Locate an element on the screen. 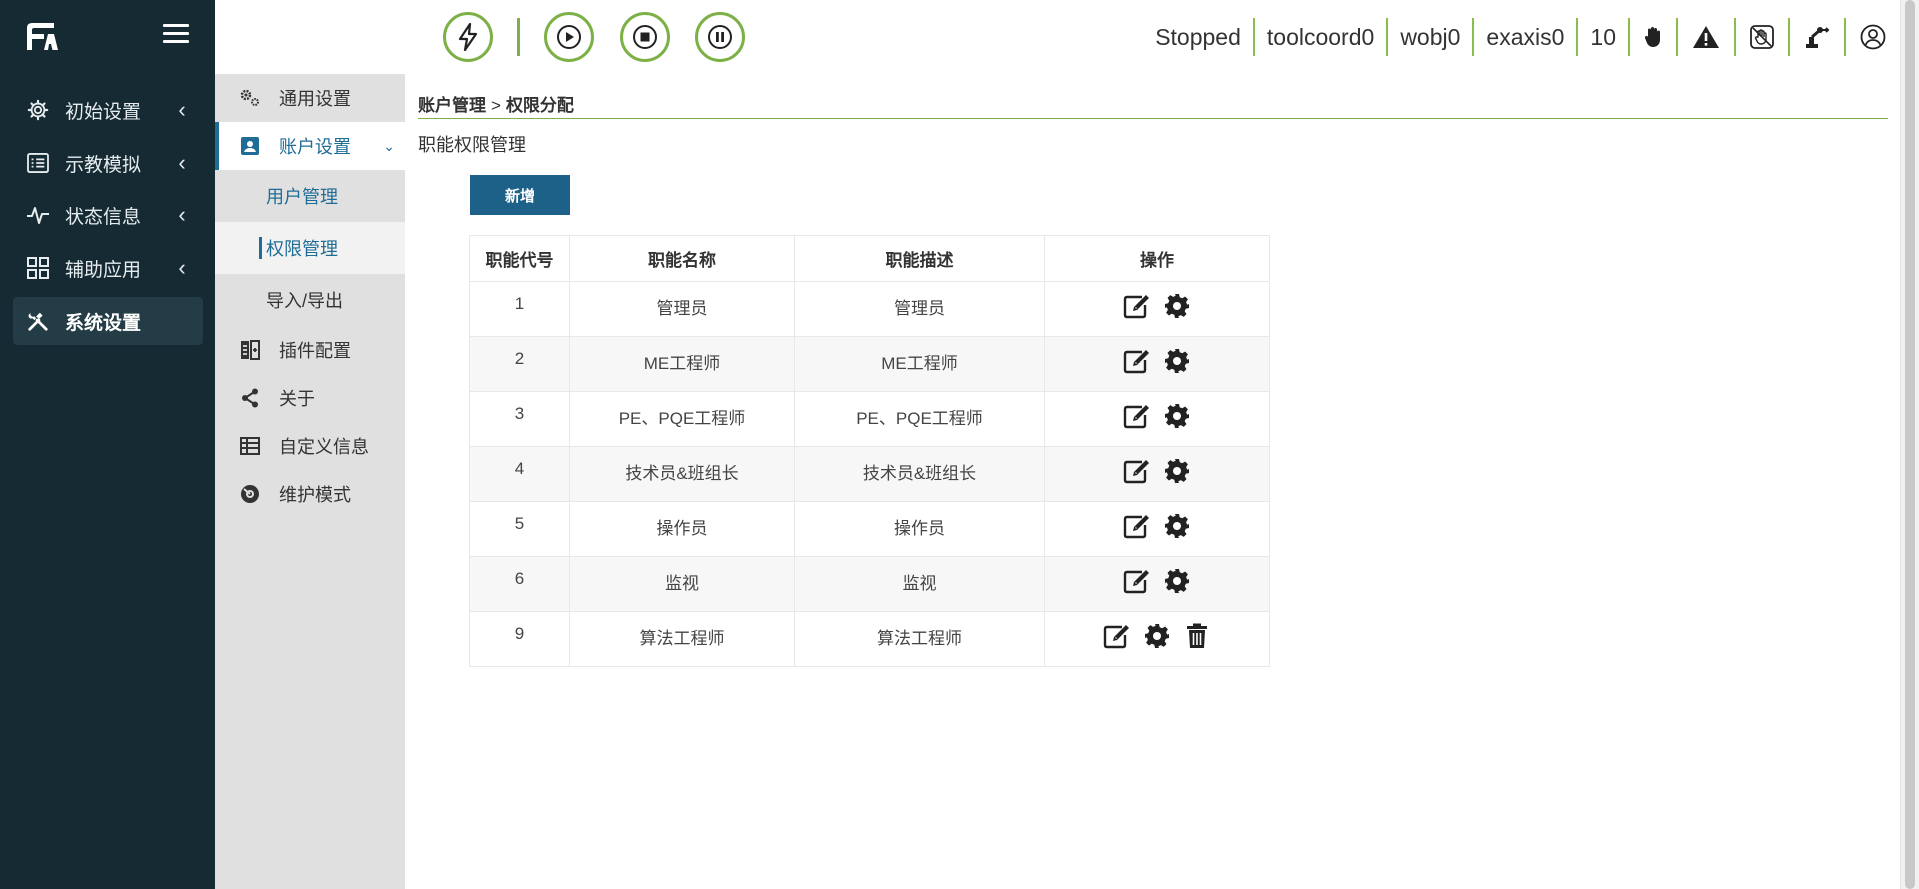 The height and width of the screenshot is (889, 1919). nav-item-status-info: 状态信息 ‹ is located at coordinates (108, 215).